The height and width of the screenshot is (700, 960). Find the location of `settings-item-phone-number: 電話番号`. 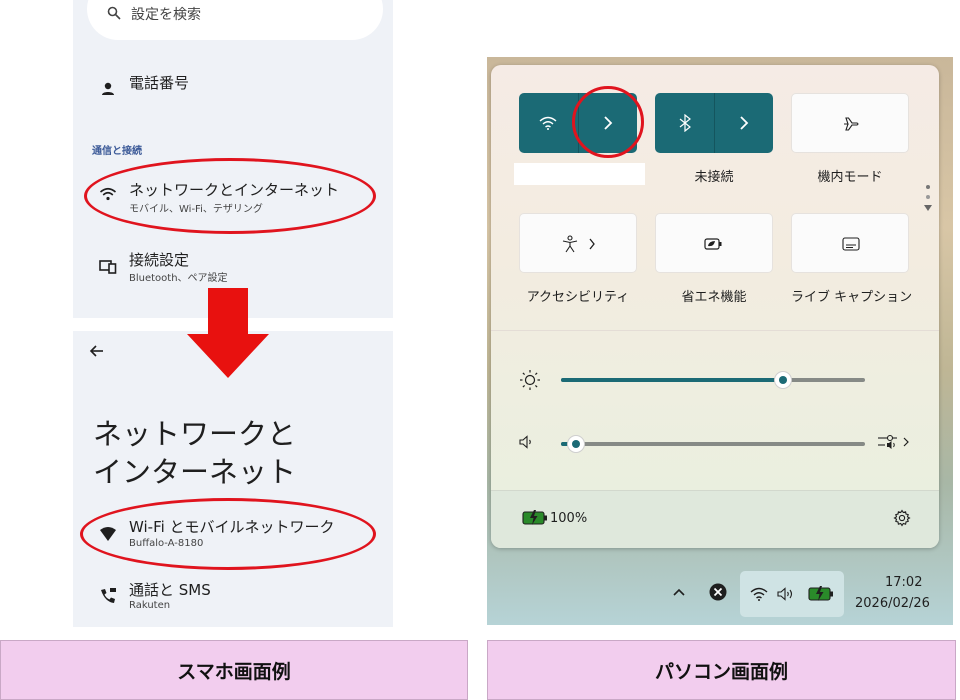

settings-item-phone-number: 電話番号 is located at coordinates (233, 86).